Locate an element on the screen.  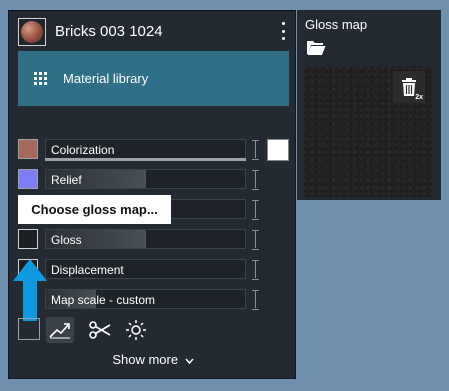
colorization-swatch is located at coordinates (28, 149).